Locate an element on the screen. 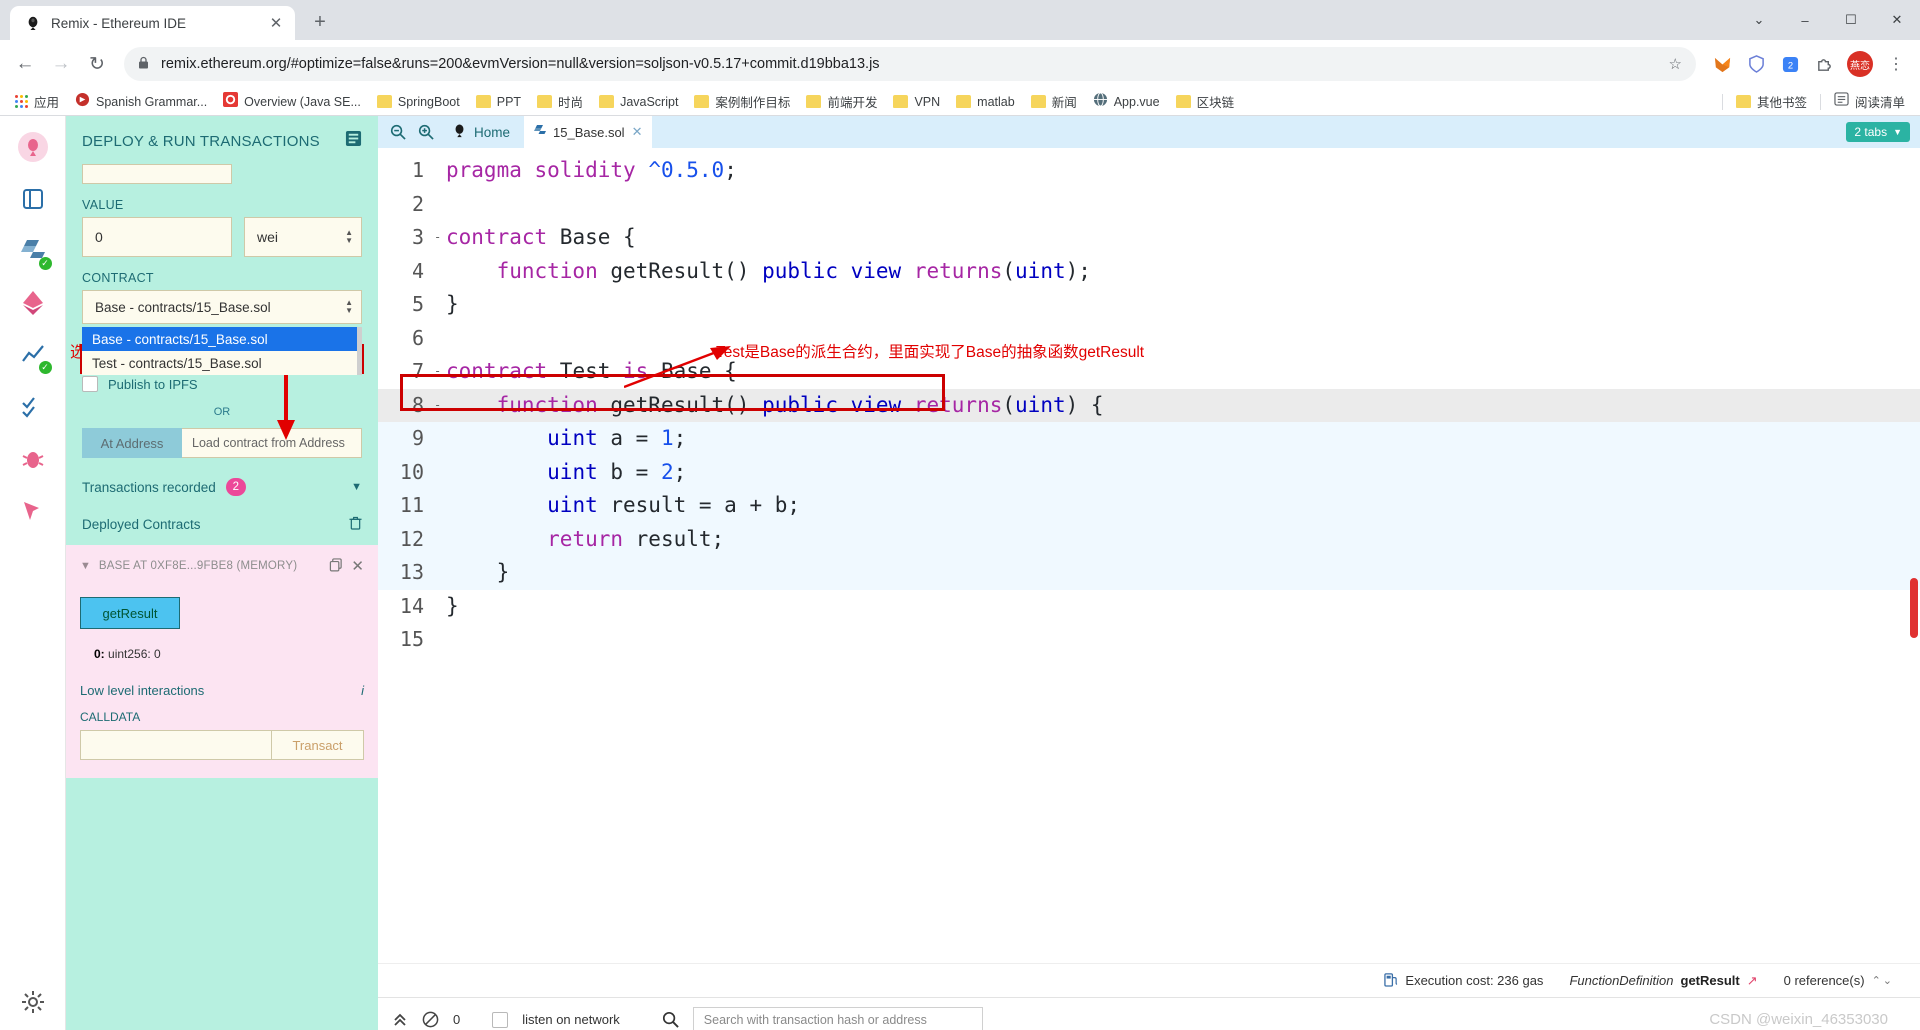 The height and width of the screenshot is (1030, 1920). getresult-button: getResult is located at coordinates (130, 613).